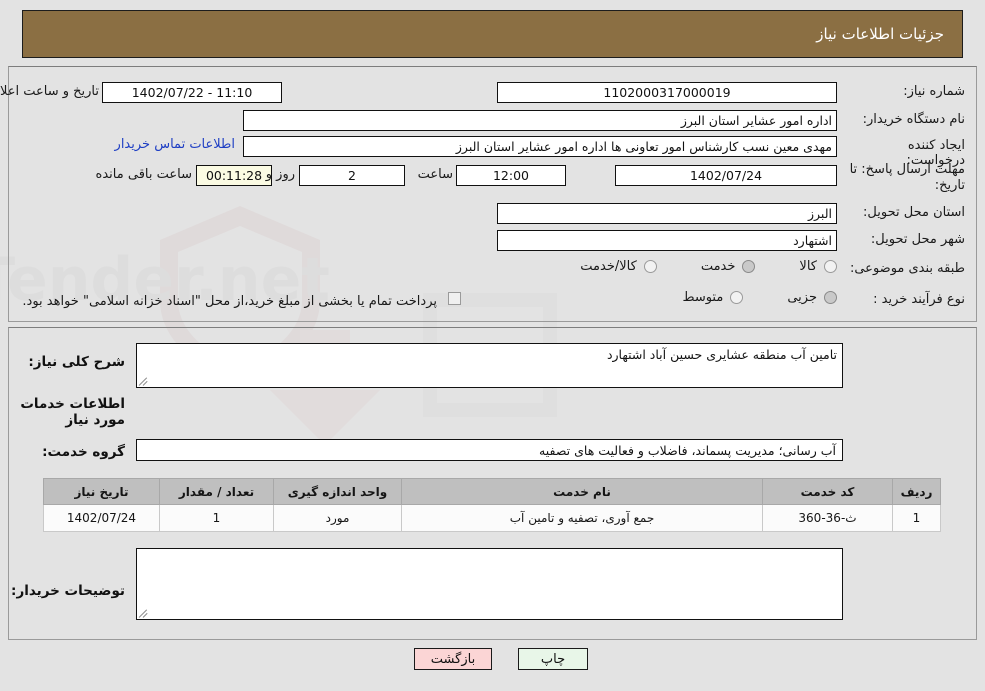  Describe the element at coordinates (808, 266) in the screenshot. I see `category-option-label: کالا` at that location.